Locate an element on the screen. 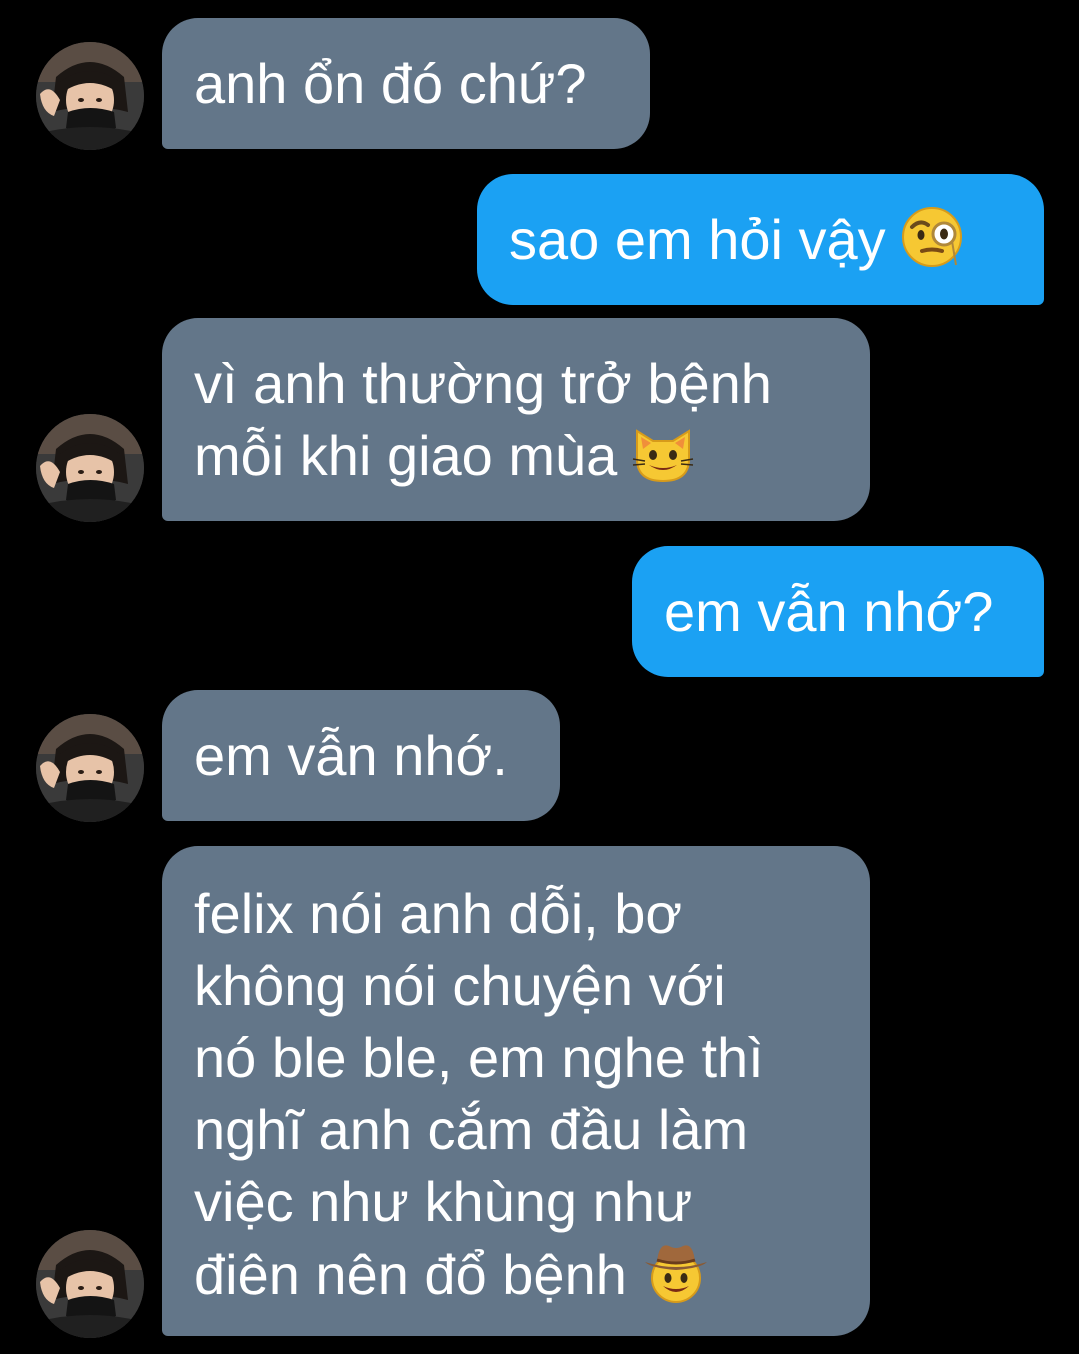 This screenshot has height=1354, width=1079. message-bubble-incoming: anh ổn đó chứ? is located at coordinates (406, 83).